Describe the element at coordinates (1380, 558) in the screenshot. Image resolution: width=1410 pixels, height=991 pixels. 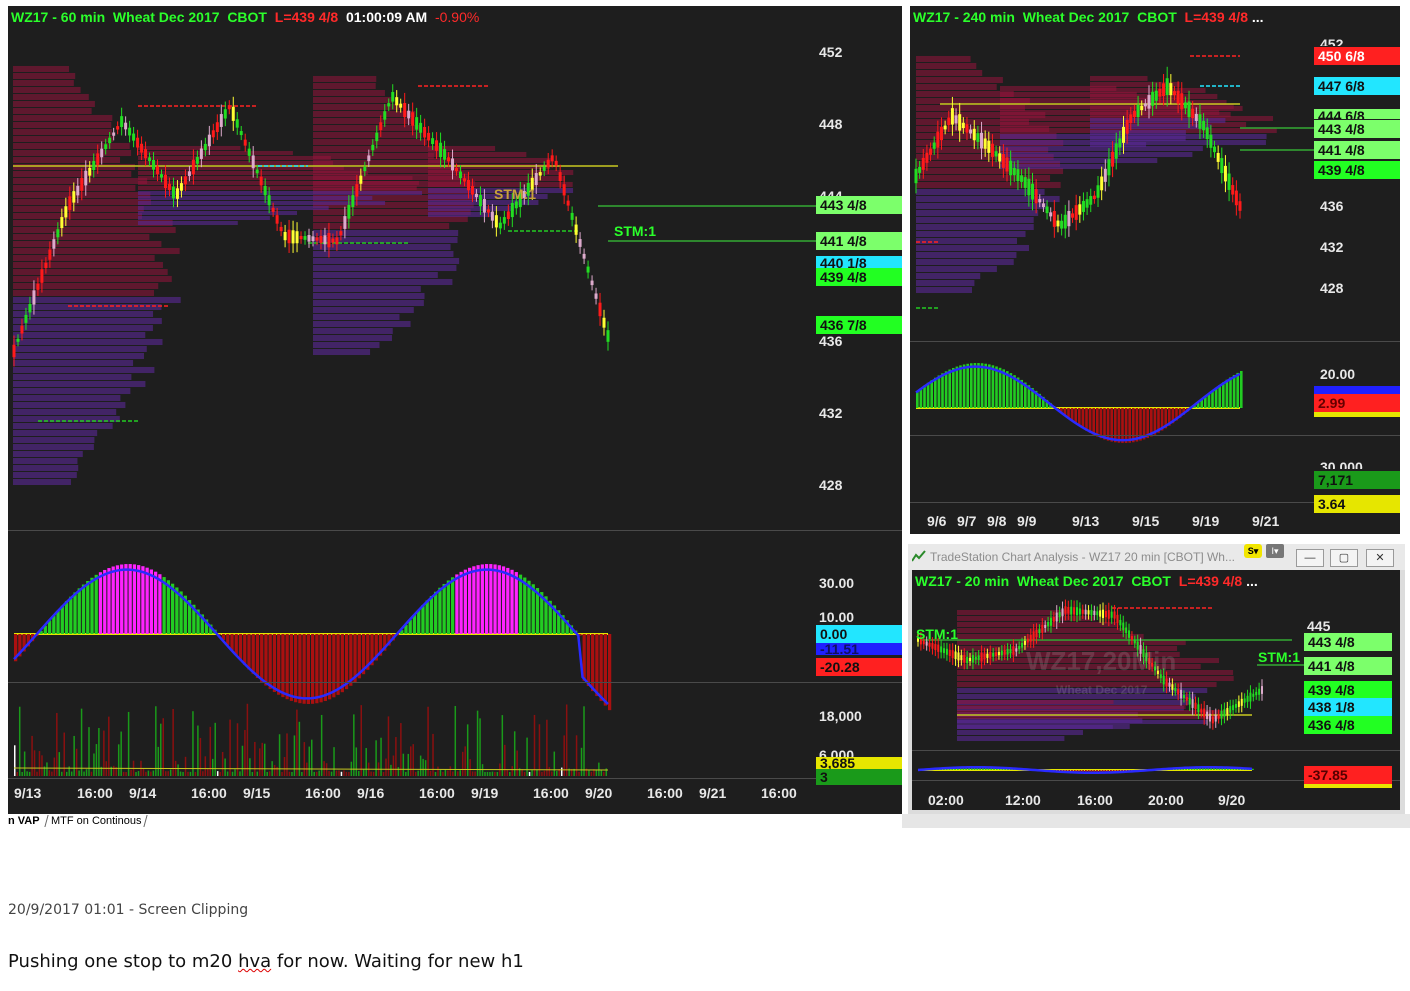
I see `close-button: ✕` at that location.